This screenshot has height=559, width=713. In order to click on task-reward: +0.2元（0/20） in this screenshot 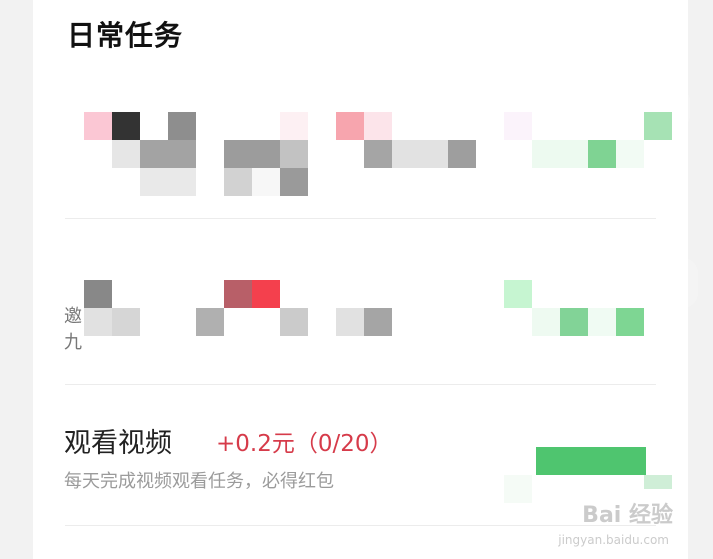, I will do `click(304, 444)`.